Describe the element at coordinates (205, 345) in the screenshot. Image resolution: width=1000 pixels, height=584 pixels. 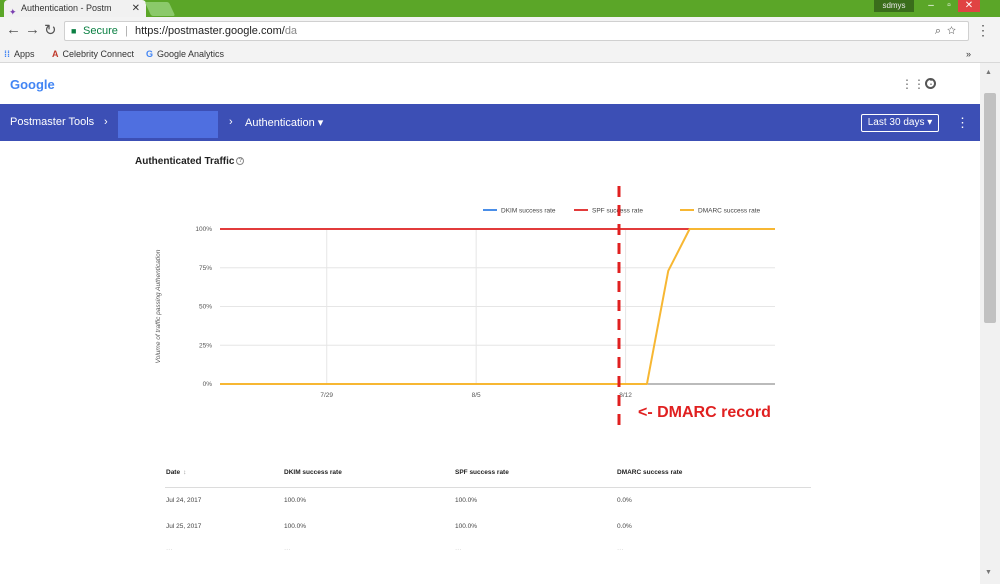
I see `y-tick-label: 25%` at that location.